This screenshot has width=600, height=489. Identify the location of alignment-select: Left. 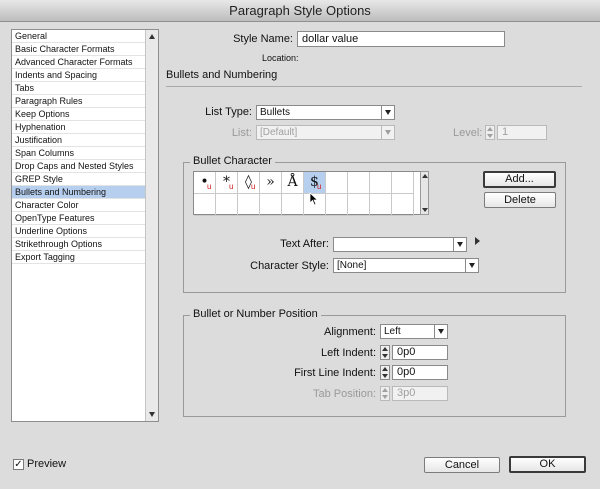
(414, 331).